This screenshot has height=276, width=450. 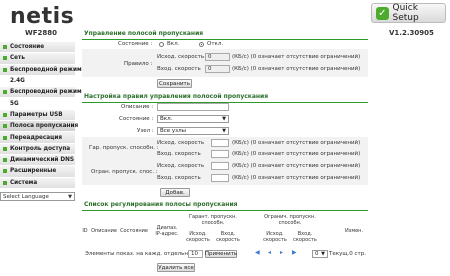 I want to click on save-button: Сохранить, so click(x=174, y=83).